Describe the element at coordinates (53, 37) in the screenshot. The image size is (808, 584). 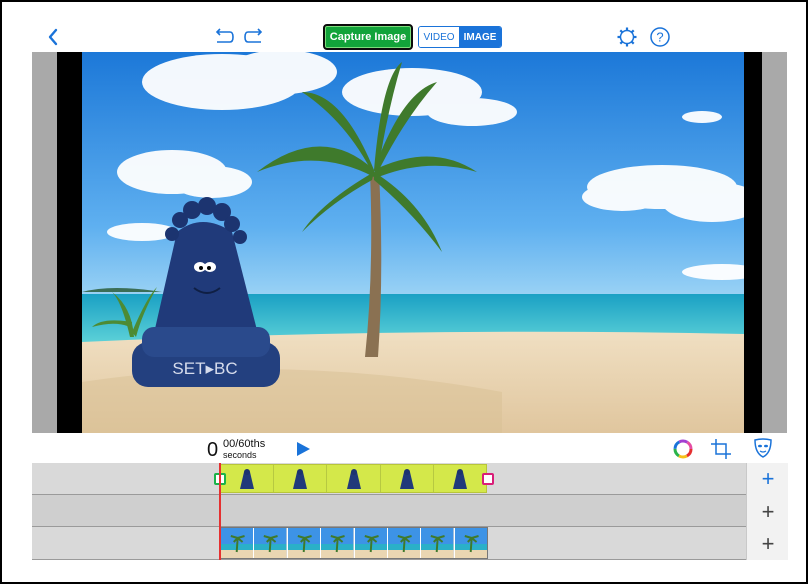
I see `back-chevron-icon` at that location.